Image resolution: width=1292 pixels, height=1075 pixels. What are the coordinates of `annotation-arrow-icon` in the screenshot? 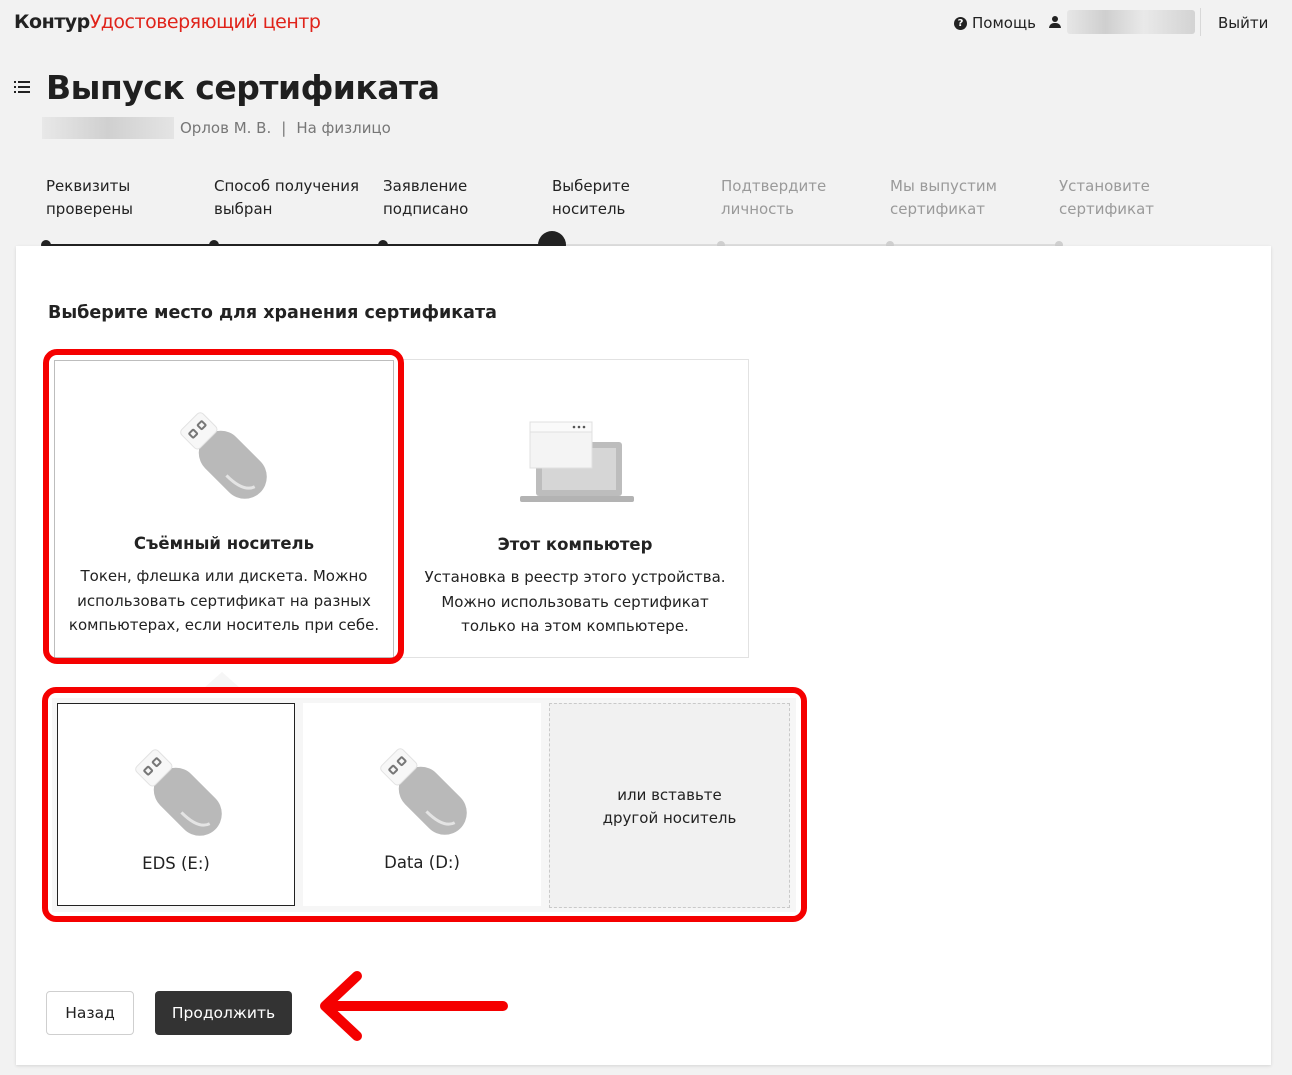 It's located at (414, 1006).